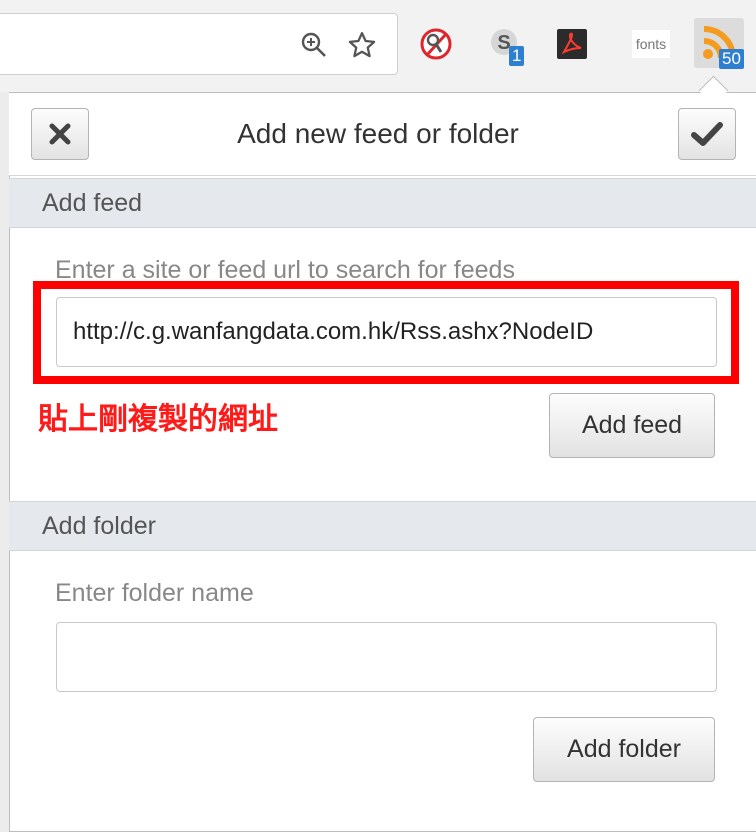  I want to click on skype-badge: 1, so click(517, 56).